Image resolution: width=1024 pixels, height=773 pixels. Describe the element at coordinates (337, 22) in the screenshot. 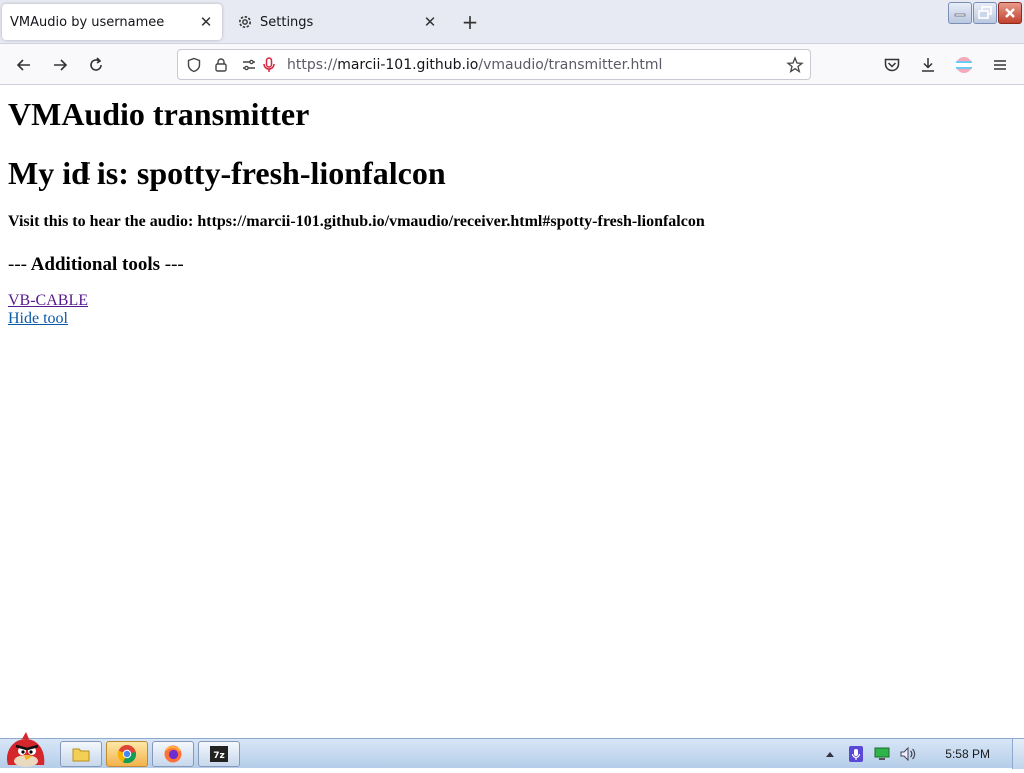

I see `tab-settings: Settings ✕` at that location.